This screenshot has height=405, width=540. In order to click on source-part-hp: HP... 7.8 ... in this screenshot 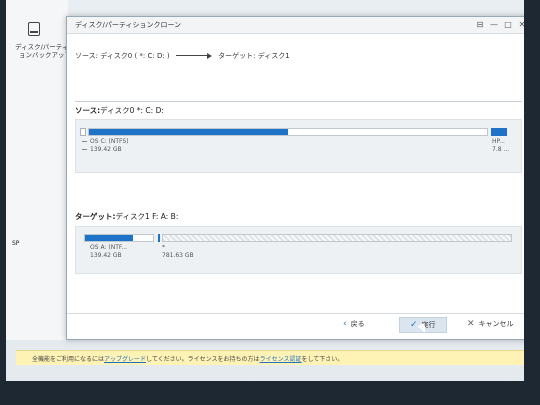, I will do `click(501, 145)`.